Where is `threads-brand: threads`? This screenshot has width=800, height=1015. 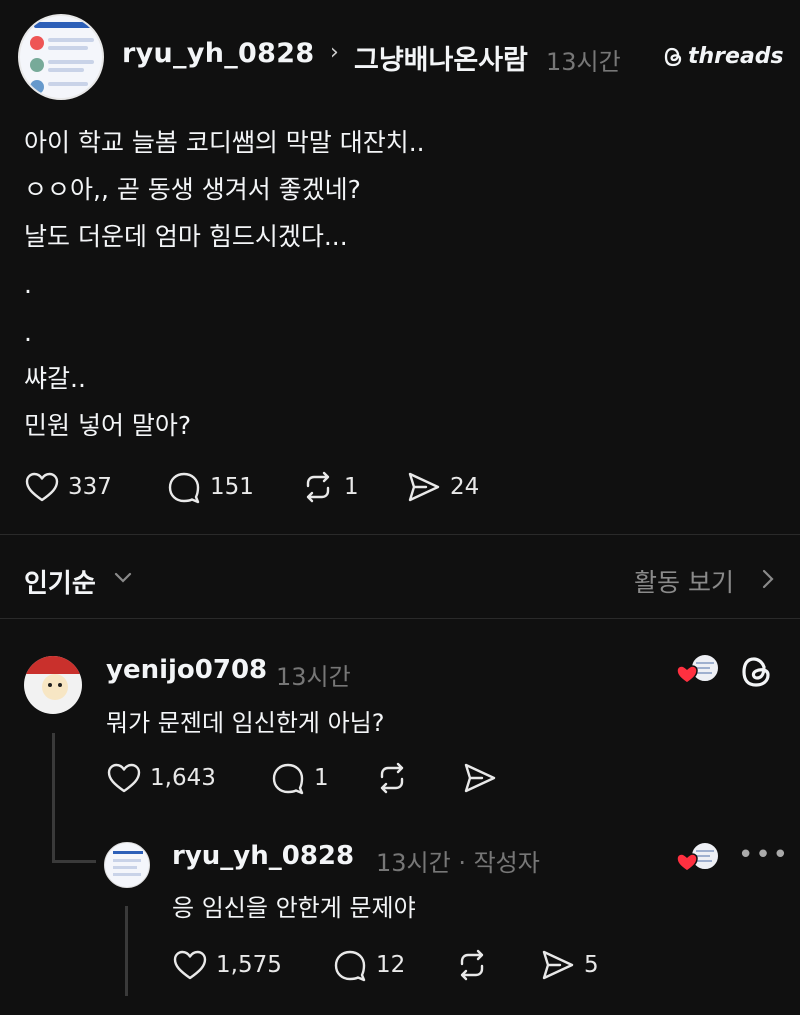
threads-brand: threads is located at coordinates (724, 56).